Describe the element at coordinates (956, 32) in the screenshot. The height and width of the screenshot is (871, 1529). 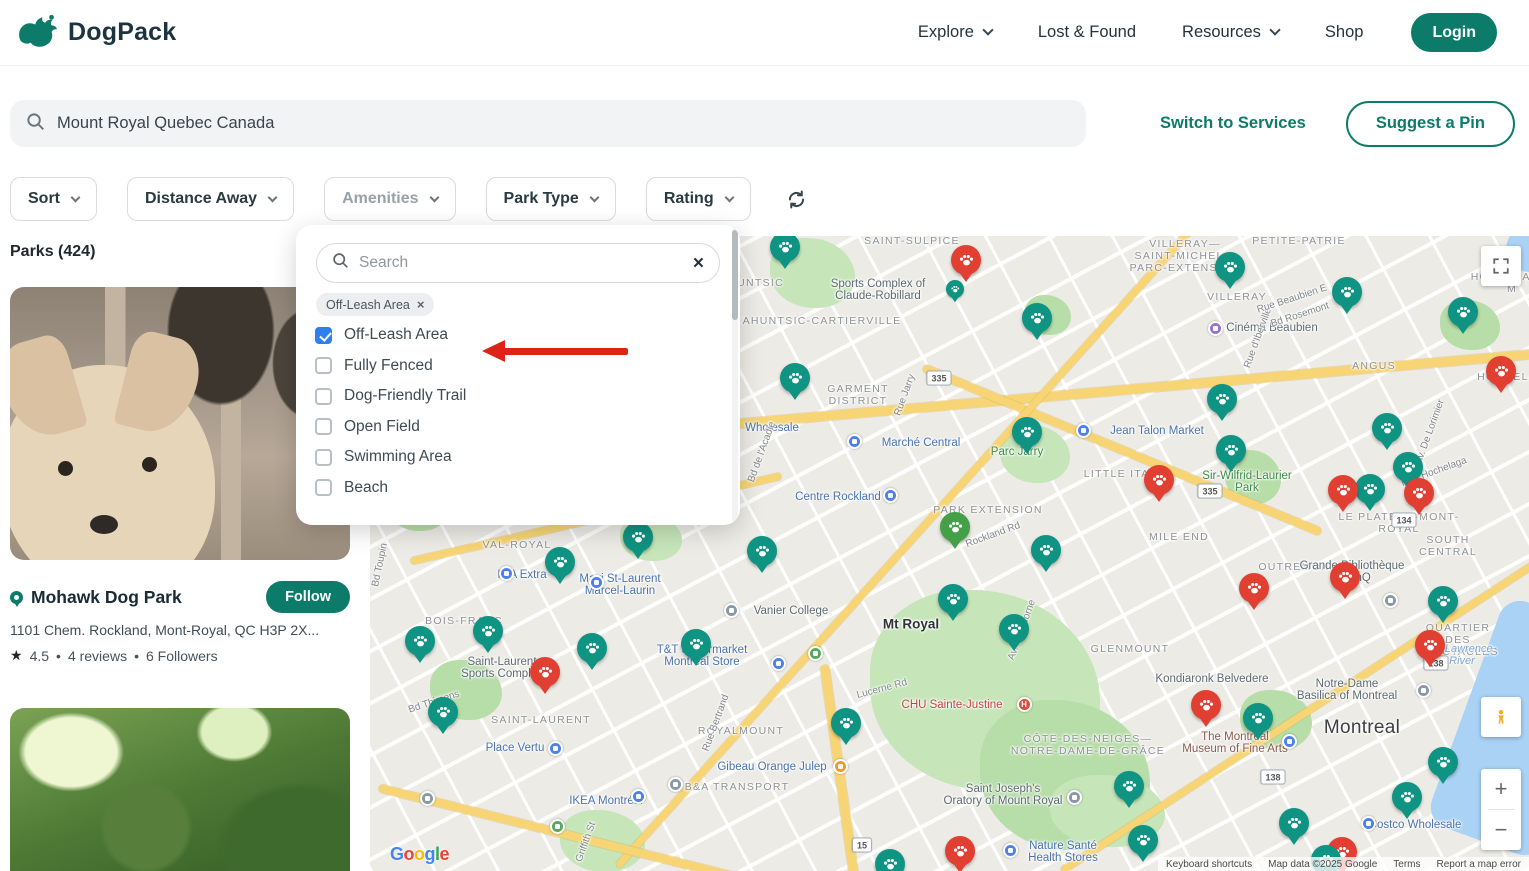
I see `nav-explore: Explore` at that location.